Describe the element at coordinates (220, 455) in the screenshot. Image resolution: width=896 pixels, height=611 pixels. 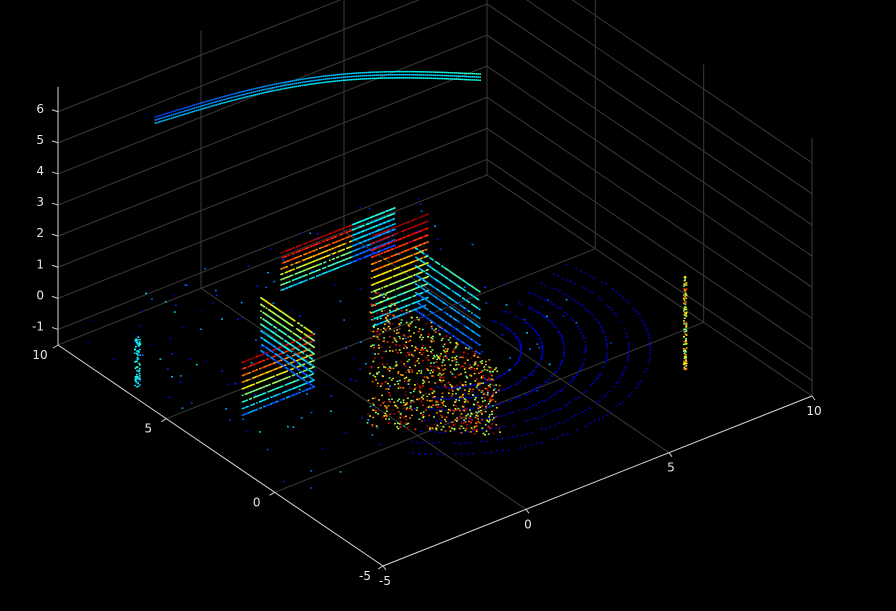
I see `y-axis` at that location.